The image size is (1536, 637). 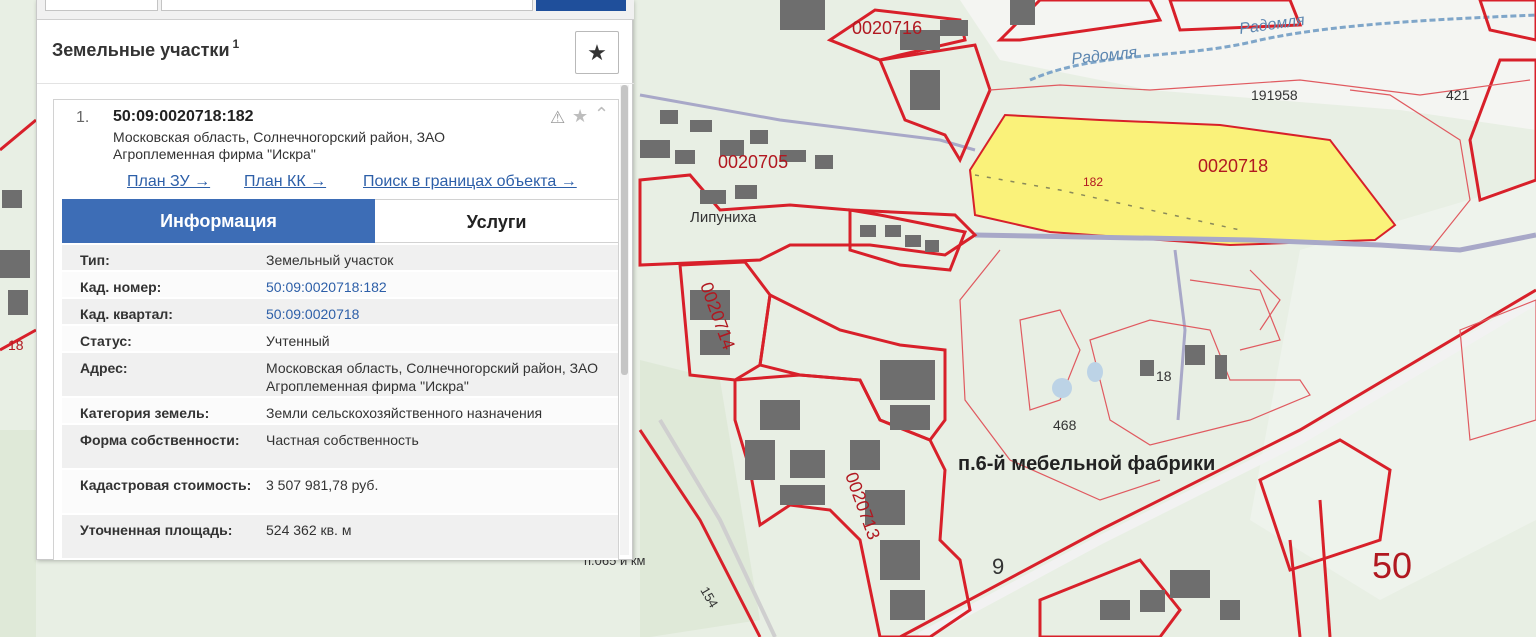 What do you see at coordinates (16, 345) in the screenshot?
I see `label-18-left: 18` at bounding box center [16, 345].